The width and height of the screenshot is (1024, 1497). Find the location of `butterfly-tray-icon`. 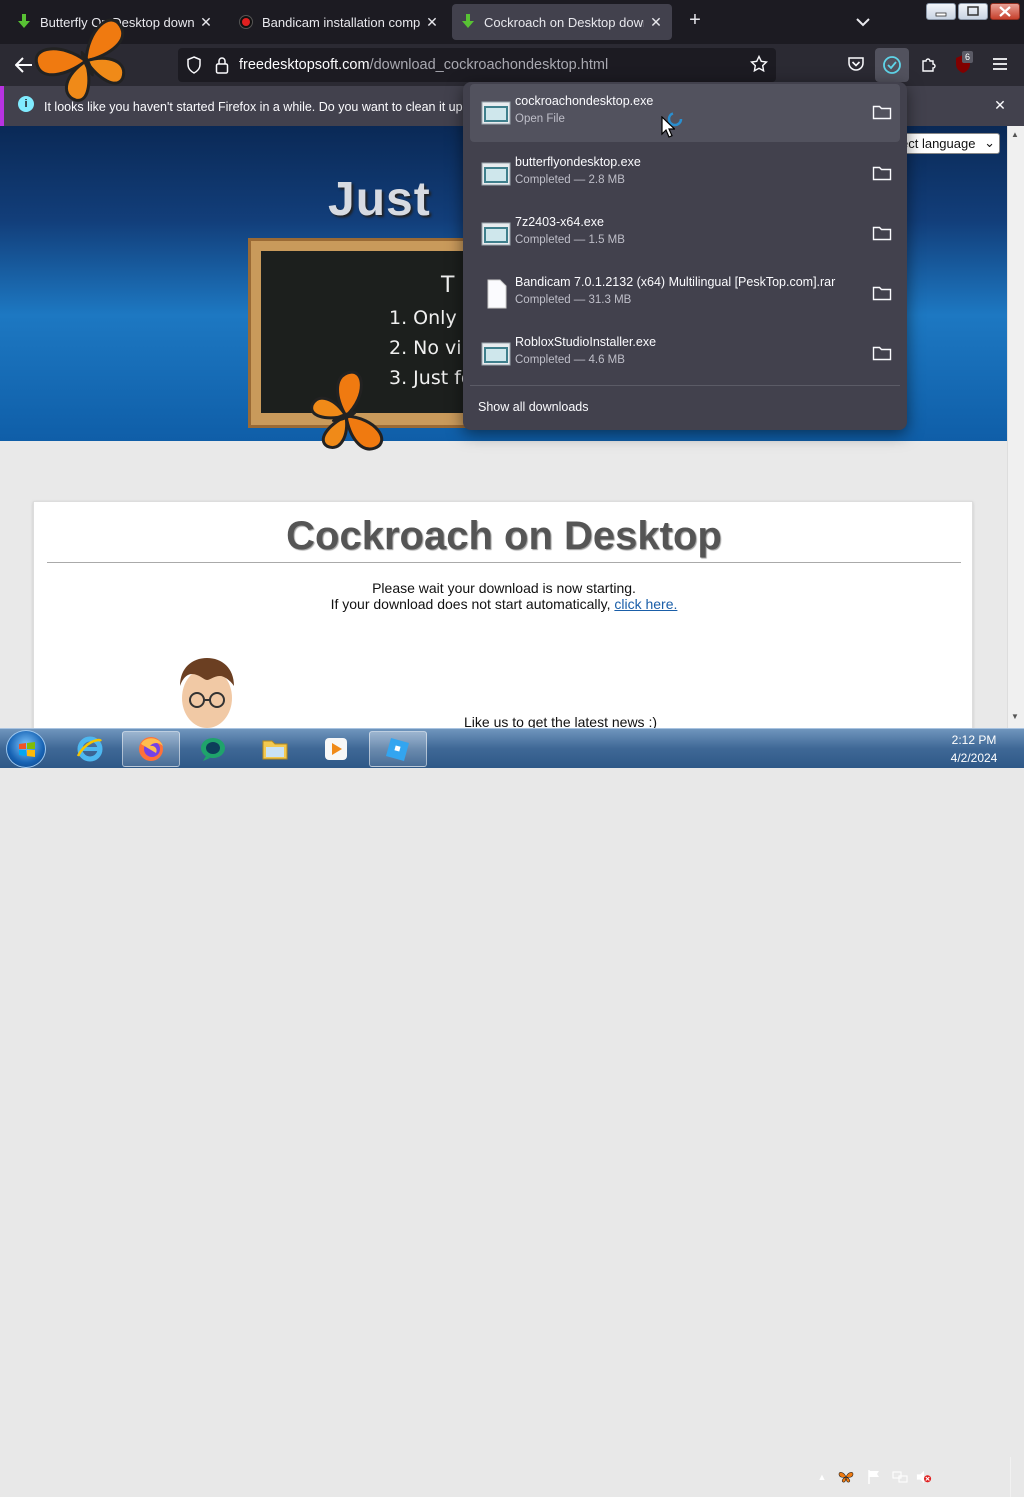

butterfly-tray-icon is located at coordinates (846, 1477).